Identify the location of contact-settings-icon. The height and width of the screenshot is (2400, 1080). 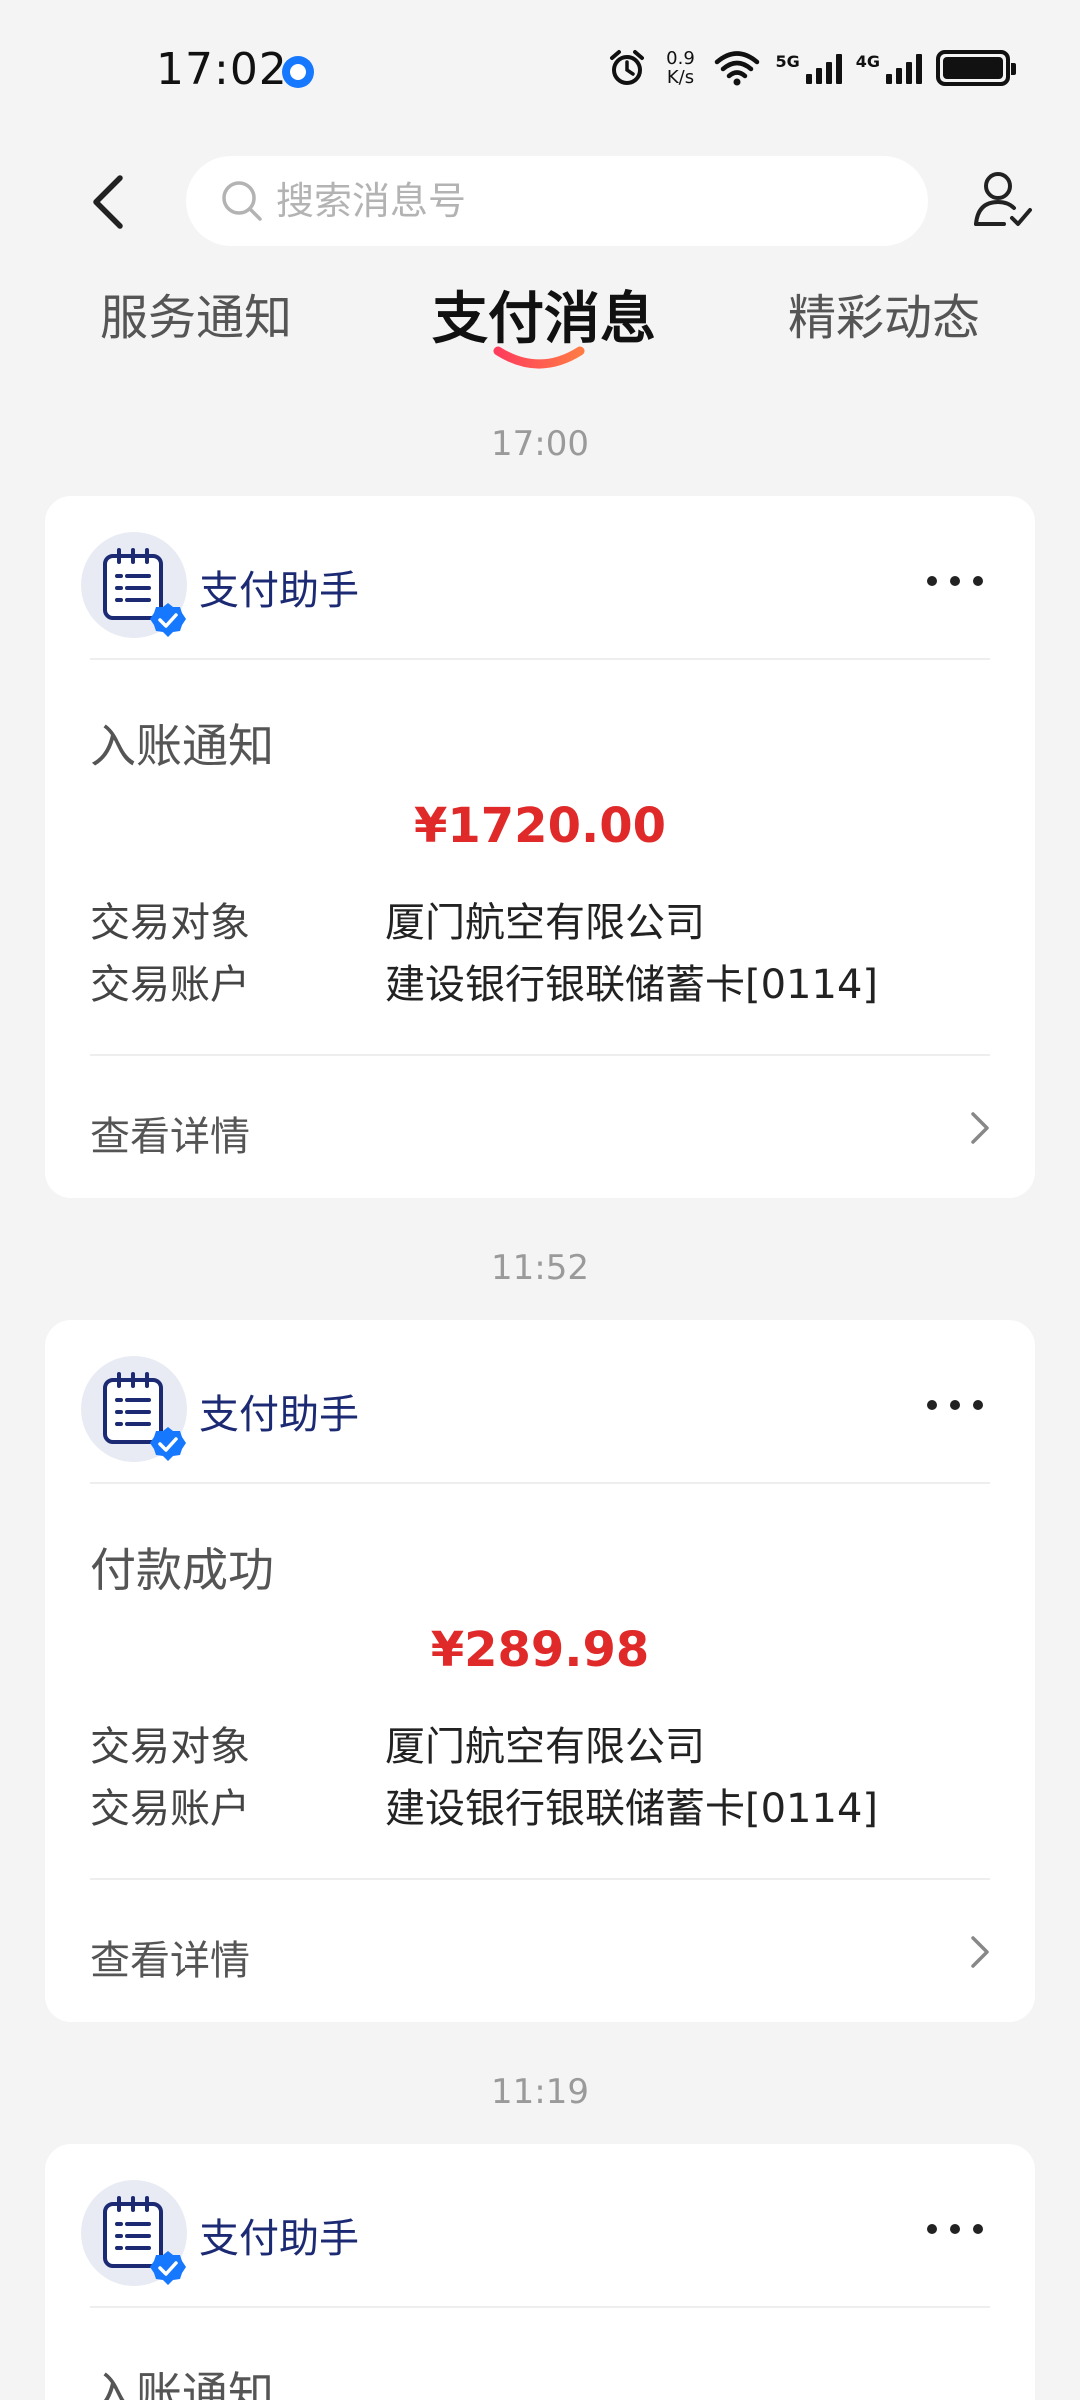
(1002, 200).